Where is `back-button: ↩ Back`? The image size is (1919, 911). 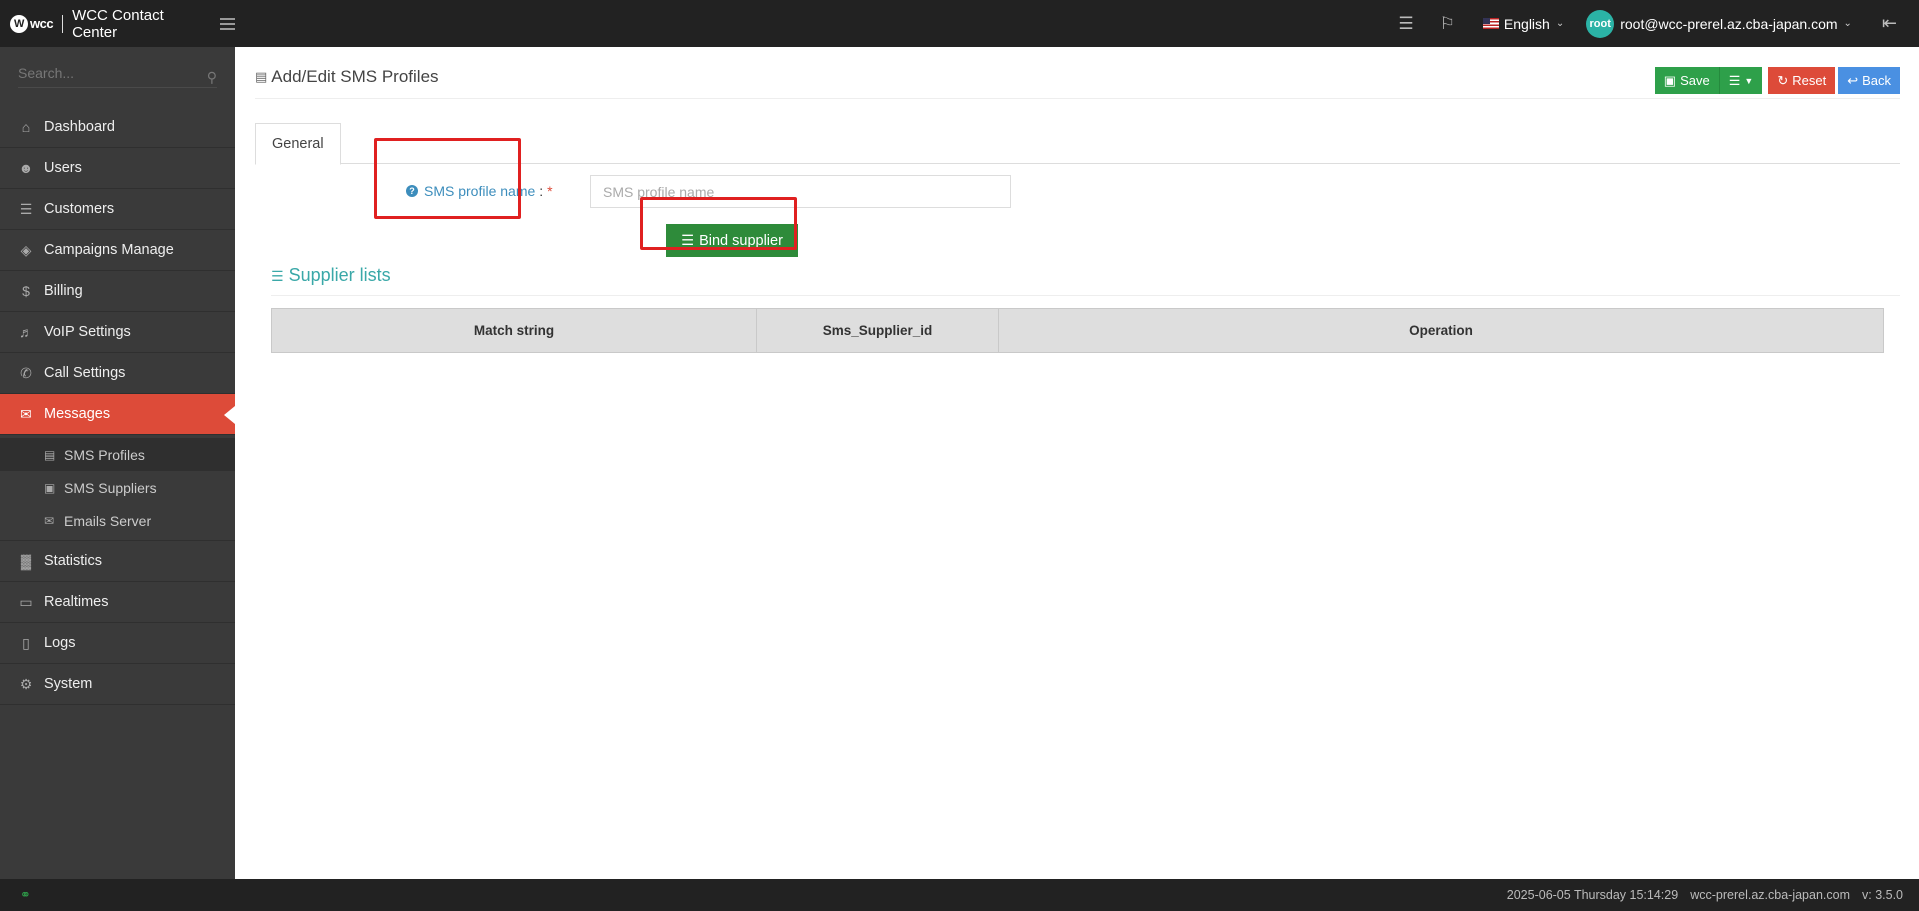 back-button: ↩ Back is located at coordinates (1869, 80).